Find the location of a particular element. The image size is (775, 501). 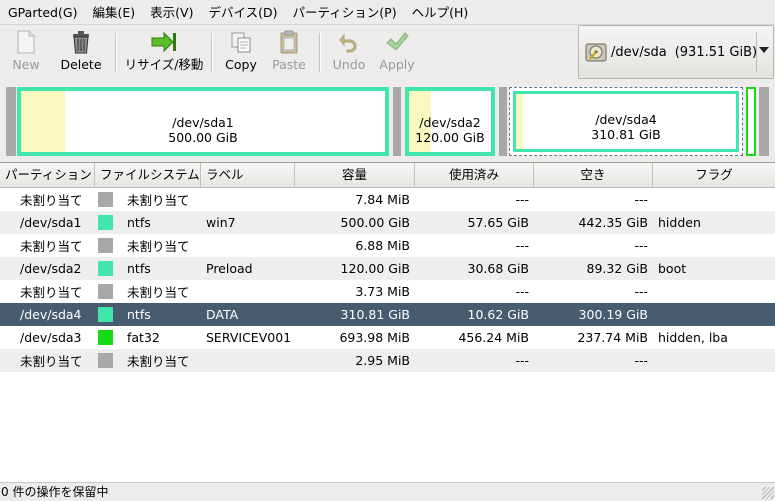

status-bar: 0 件の操作を保留中 is located at coordinates (387, 491).